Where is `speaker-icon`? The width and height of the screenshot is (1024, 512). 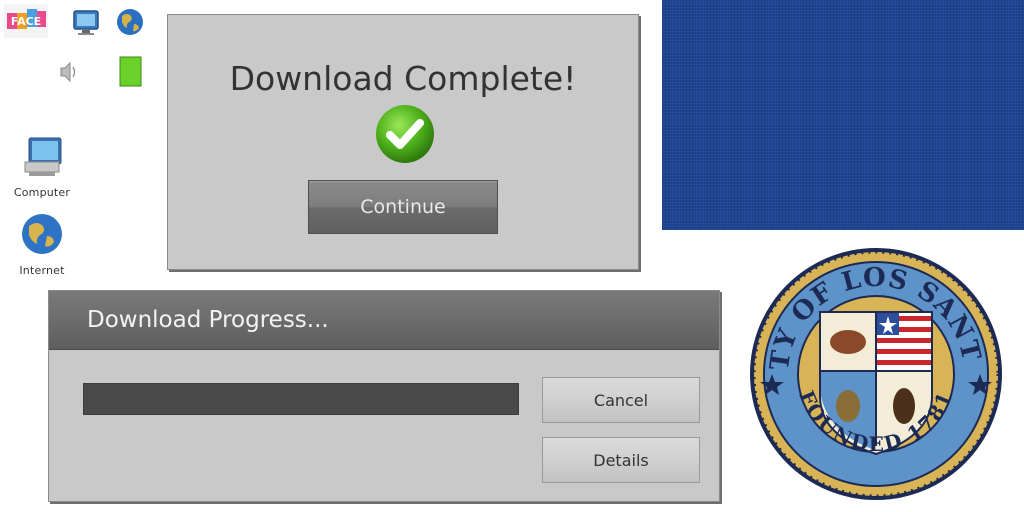
speaker-icon is located at coordinates (68, 72).